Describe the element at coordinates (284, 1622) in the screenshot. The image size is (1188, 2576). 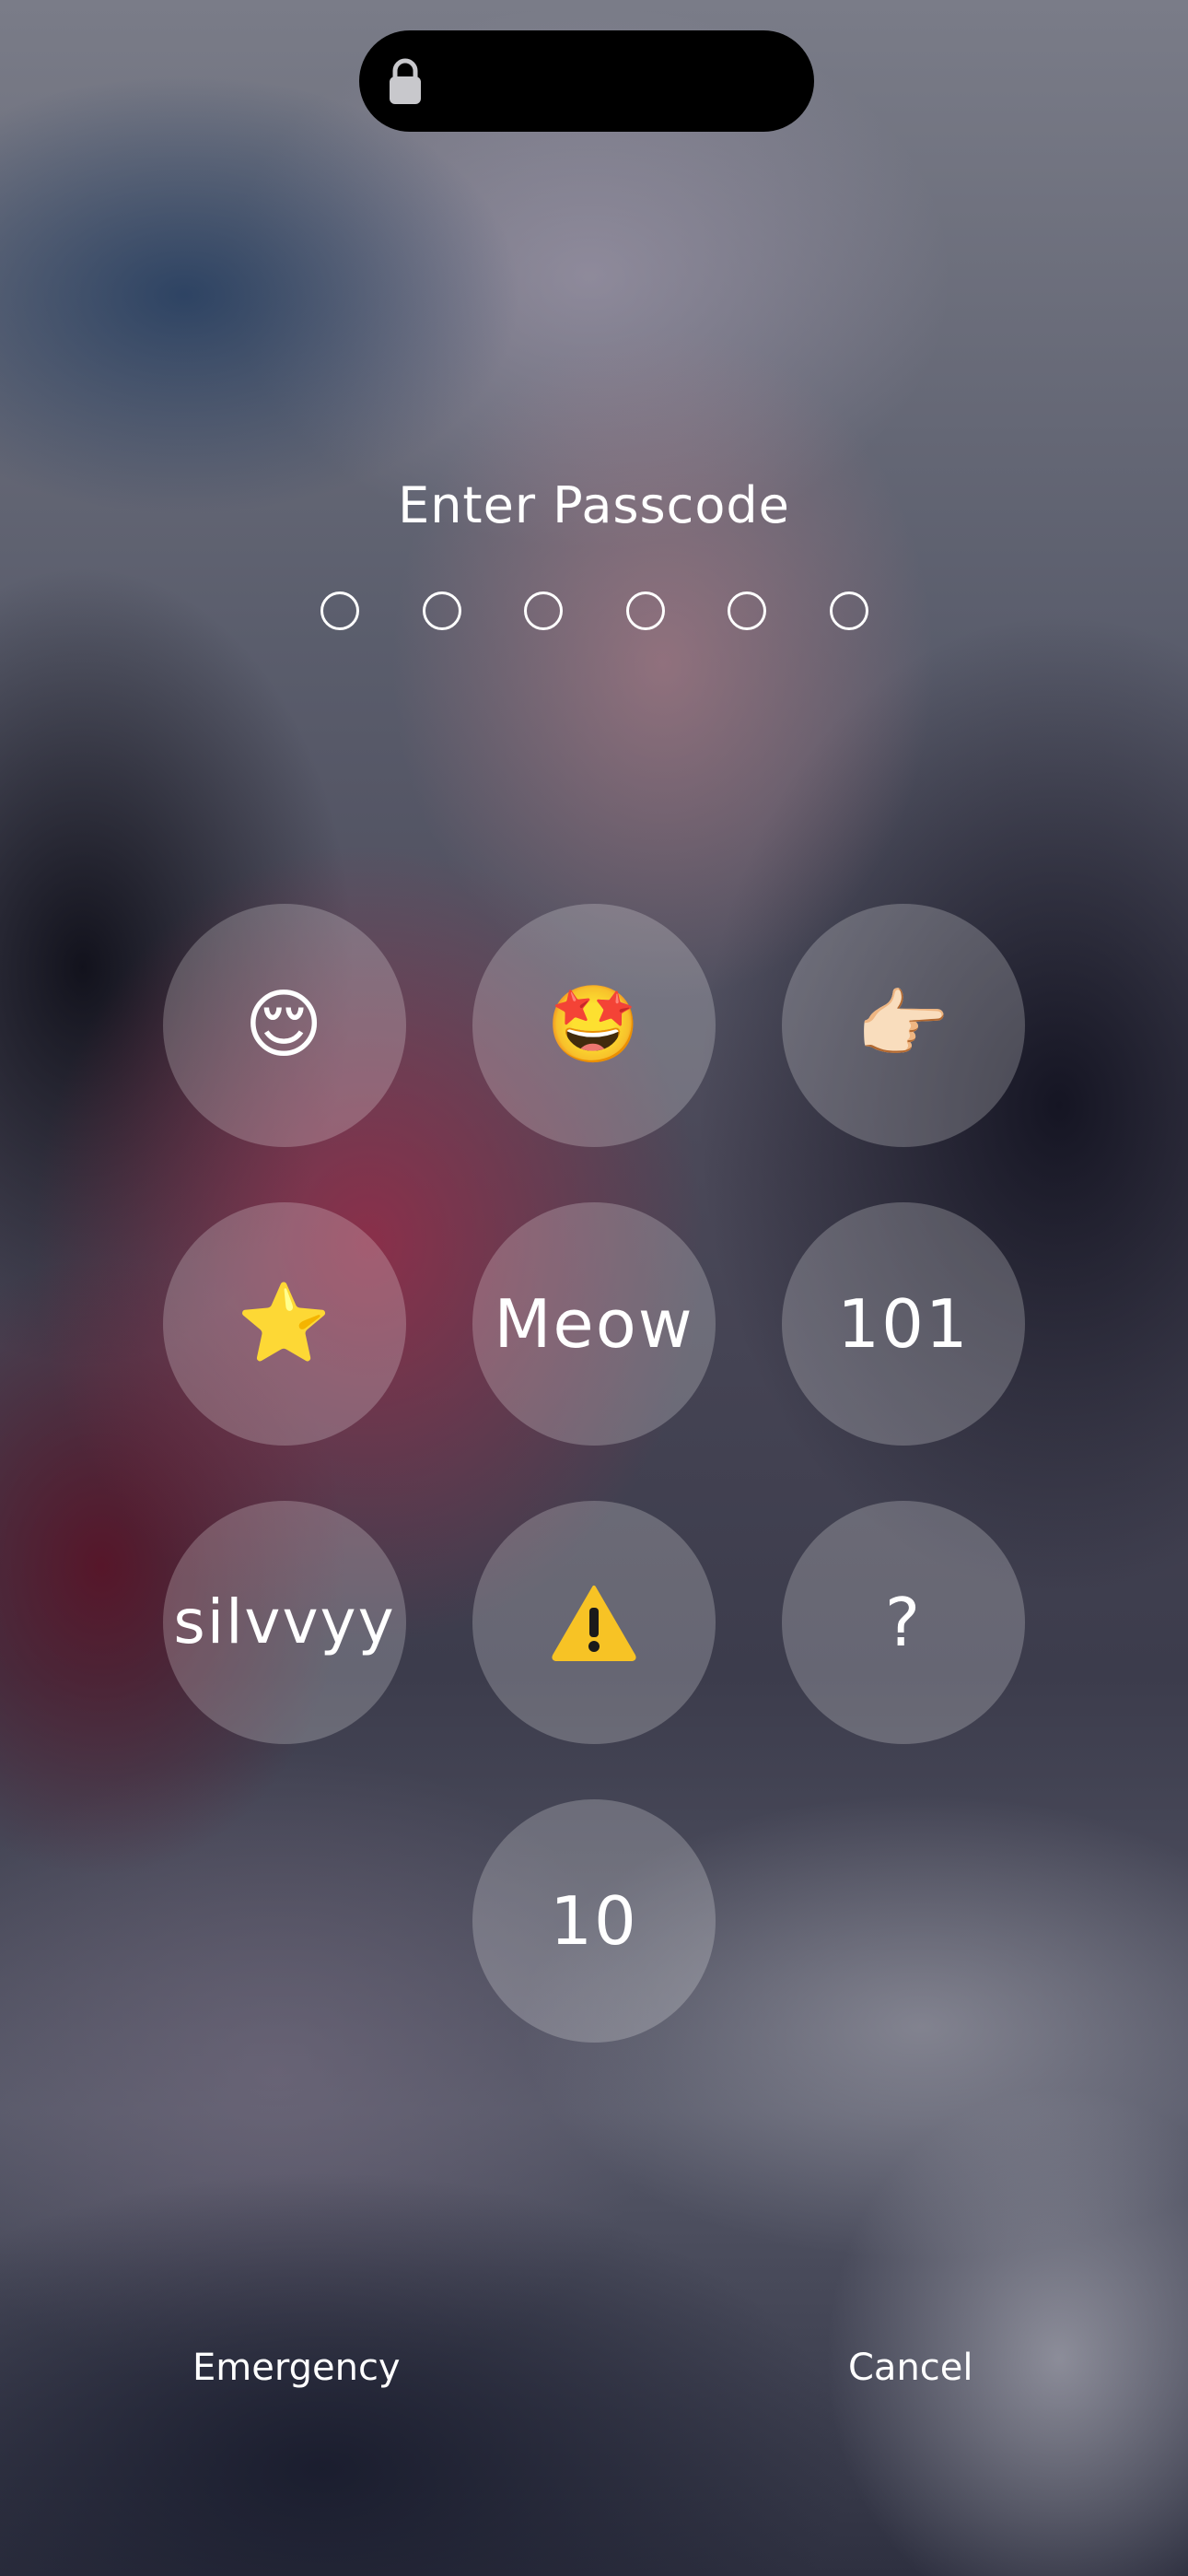
I see `key-silvvyy: silvvyy` at that location.